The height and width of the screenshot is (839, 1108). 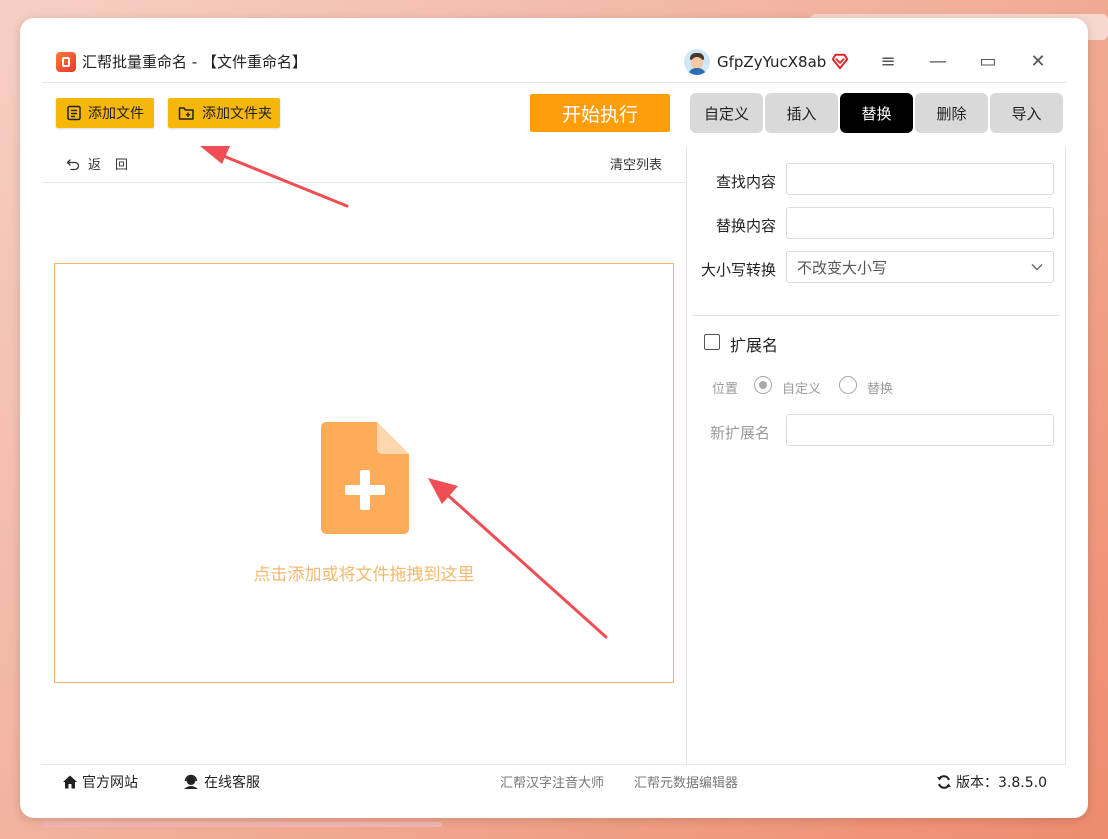 What do you see at coordinates (1065, 455) in the screenshot?
I see `panel-border` at bounding box center [1065, 455].